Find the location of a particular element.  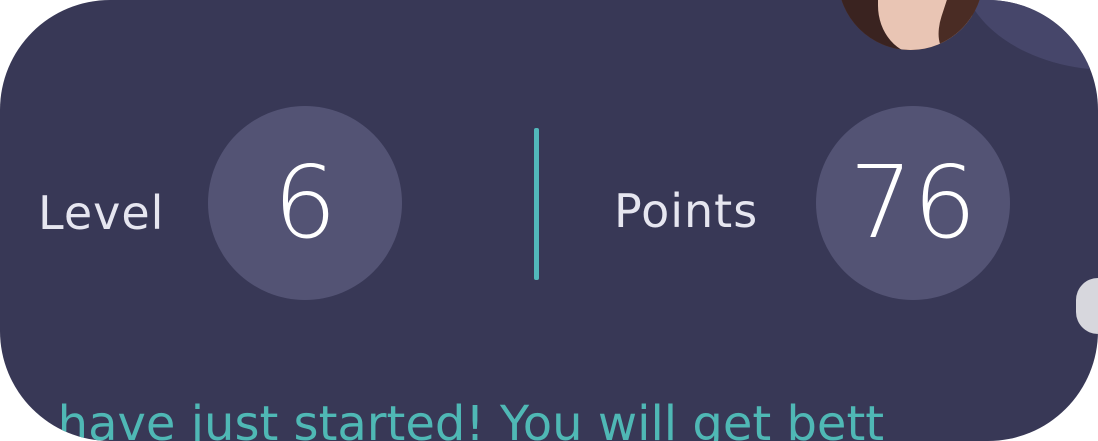

points-value: 76 is located at coordinates (913, 202).